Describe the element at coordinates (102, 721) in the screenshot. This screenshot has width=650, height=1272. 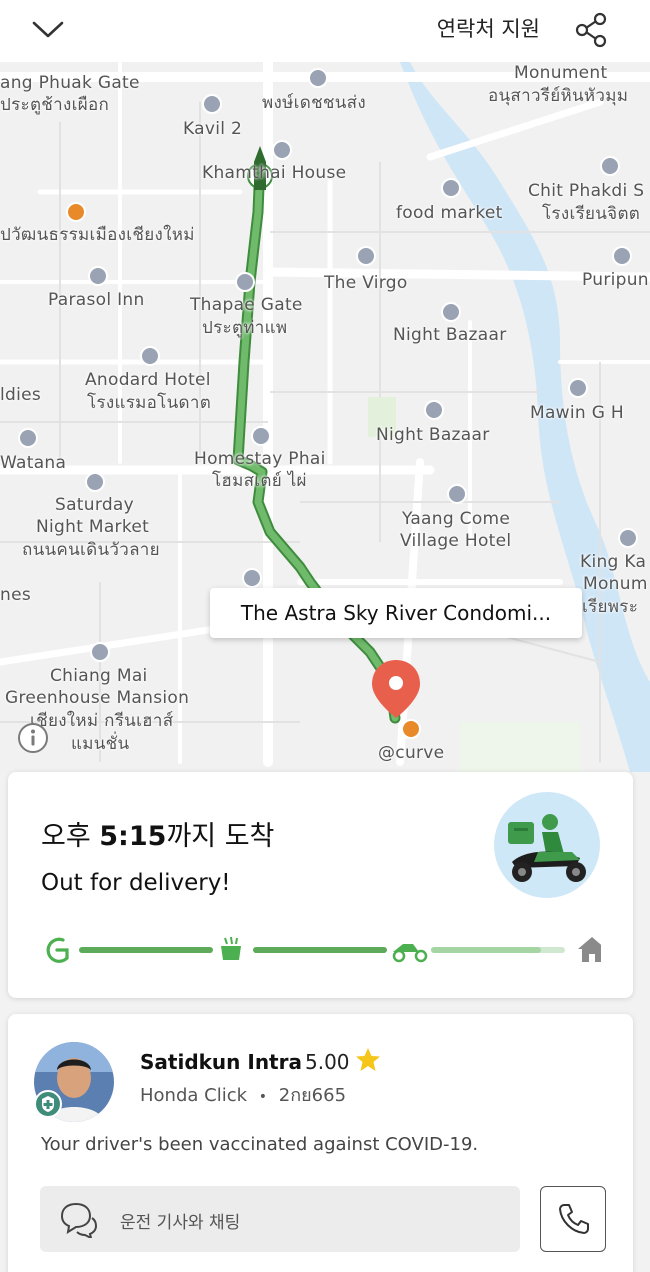
I see `map-label: เชียงใหม่ กรีนเฮาส์` at that location.